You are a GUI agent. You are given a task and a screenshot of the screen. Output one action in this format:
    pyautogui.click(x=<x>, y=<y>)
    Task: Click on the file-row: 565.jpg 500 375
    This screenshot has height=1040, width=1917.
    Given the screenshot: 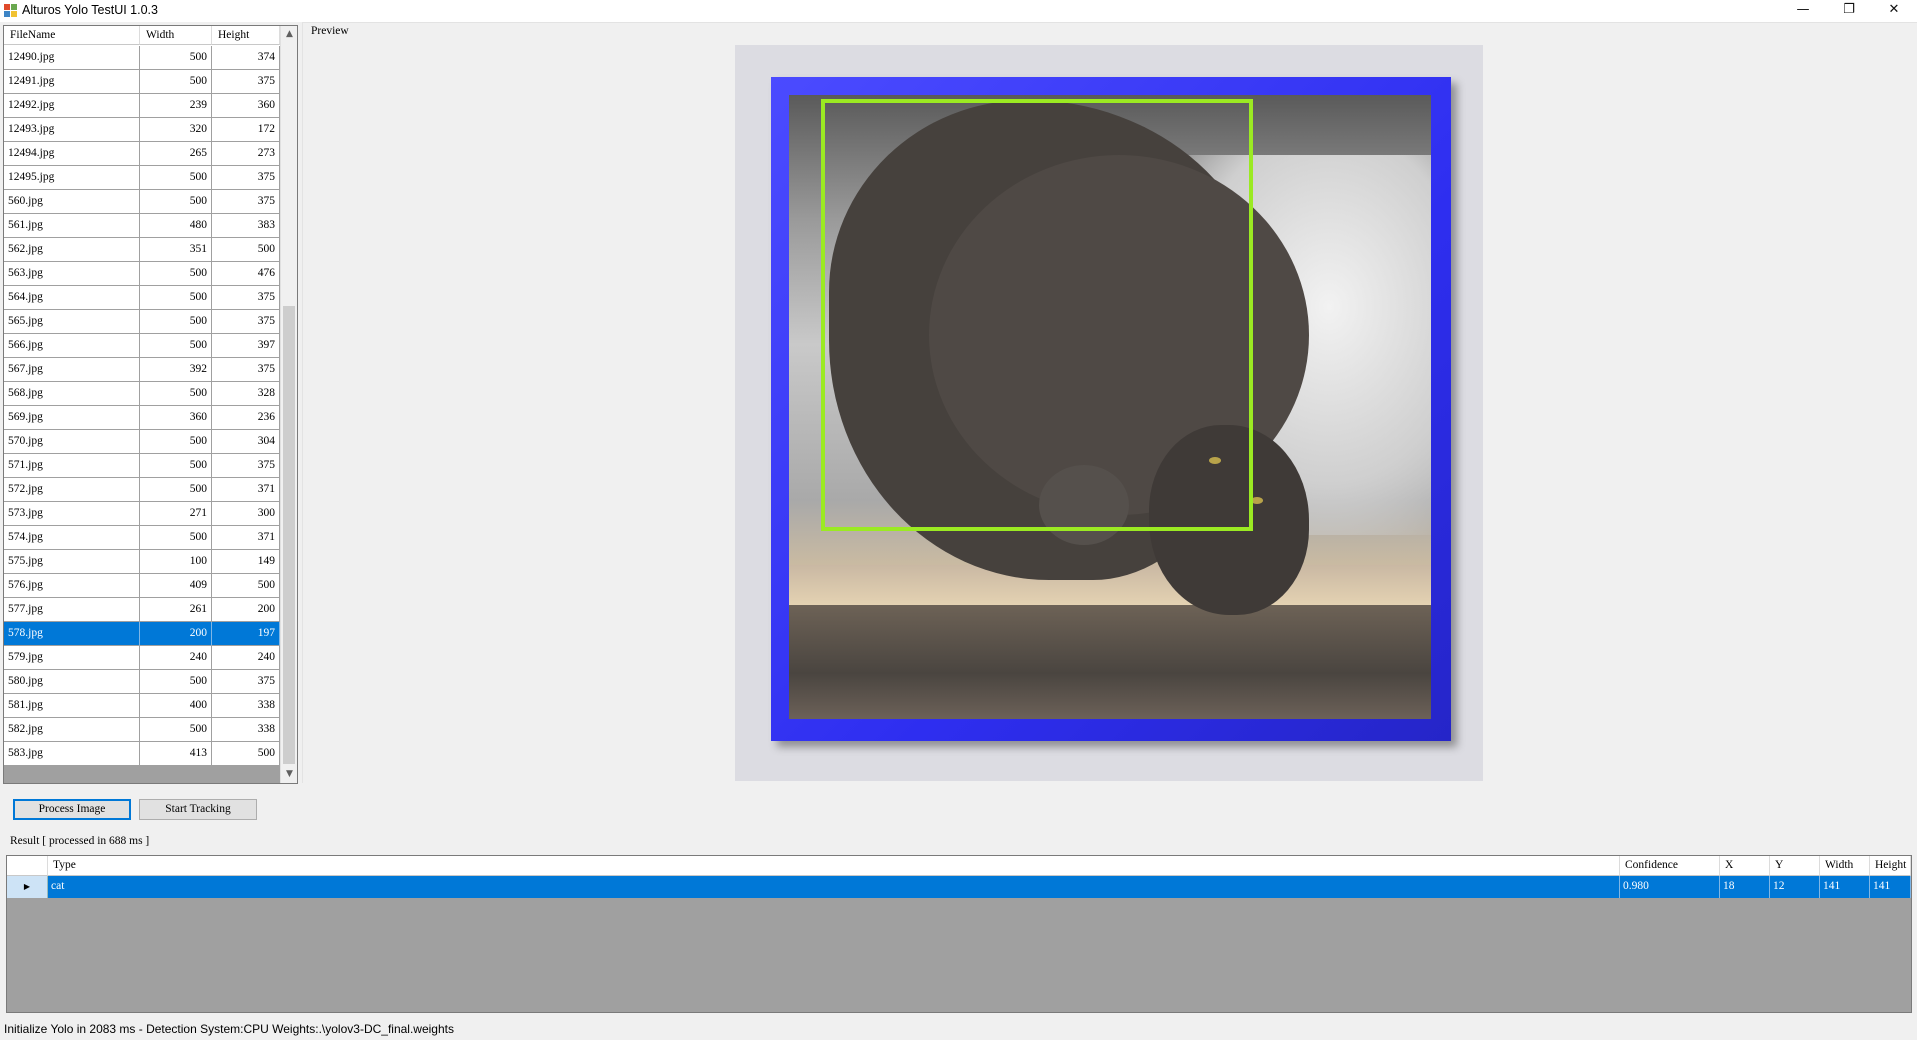 What is the action you would take?
    pyautogui.click(x=142, y=322)
    